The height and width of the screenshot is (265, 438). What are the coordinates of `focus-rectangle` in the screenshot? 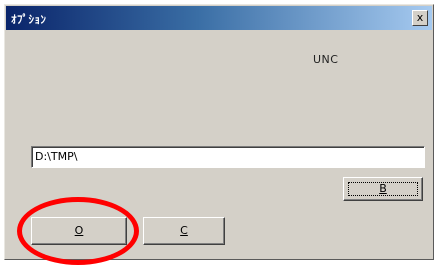 It's located at (383, 189).